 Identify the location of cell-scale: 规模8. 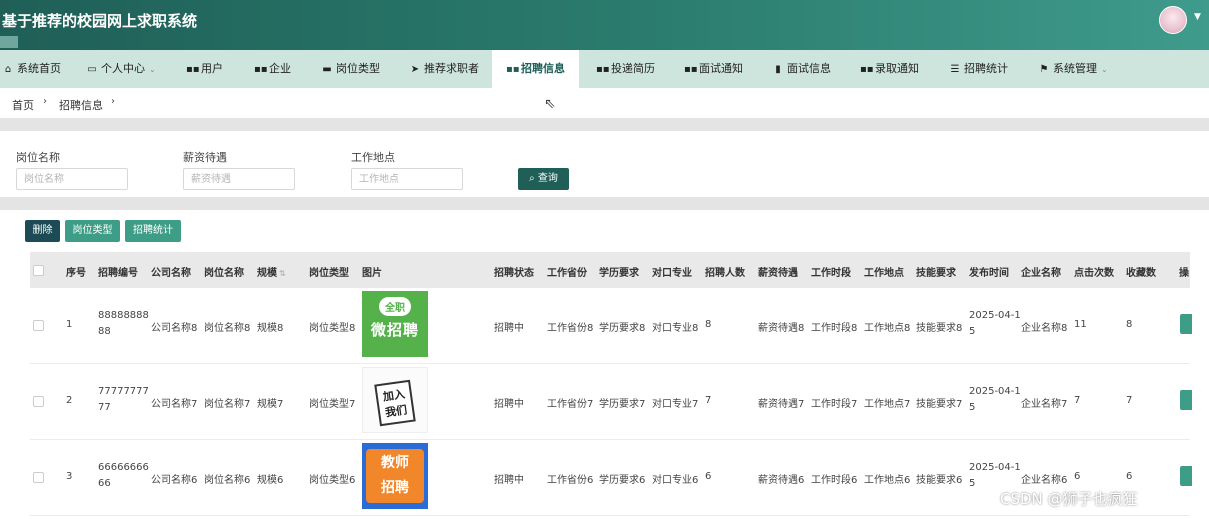
(270, 328).